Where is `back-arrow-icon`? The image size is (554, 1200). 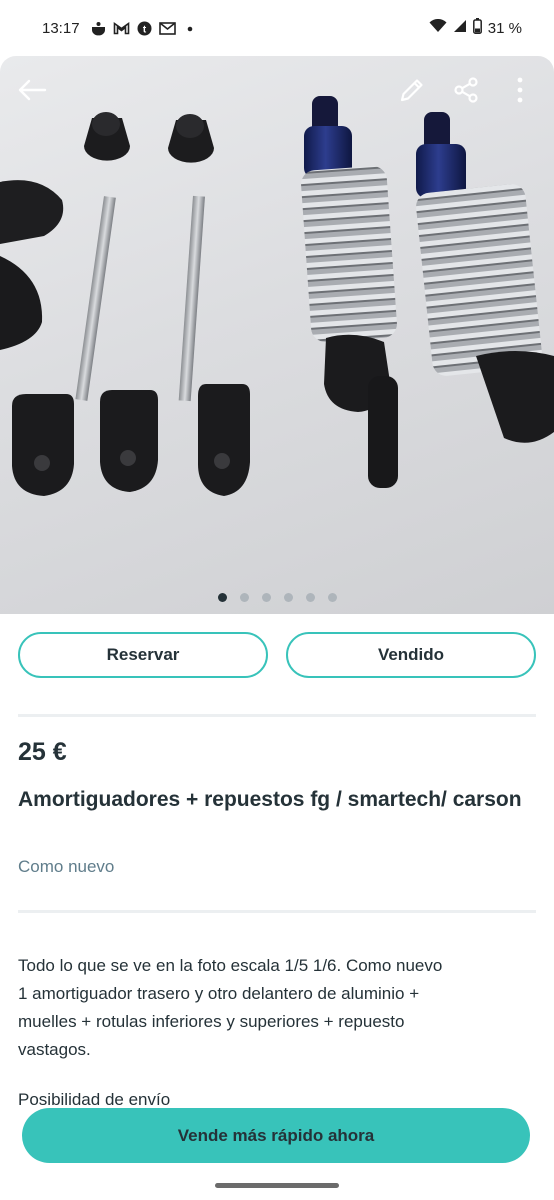 back-arrow-icon is located at coordinates (32, 90).